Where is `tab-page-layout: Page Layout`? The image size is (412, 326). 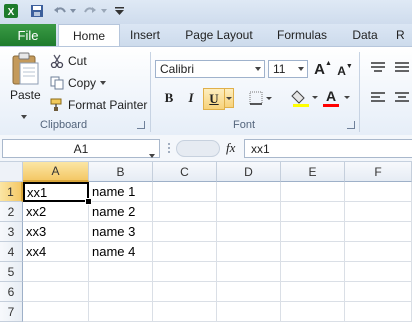
tab-page-layout: Page Layout is located at coordinates (219, 35).